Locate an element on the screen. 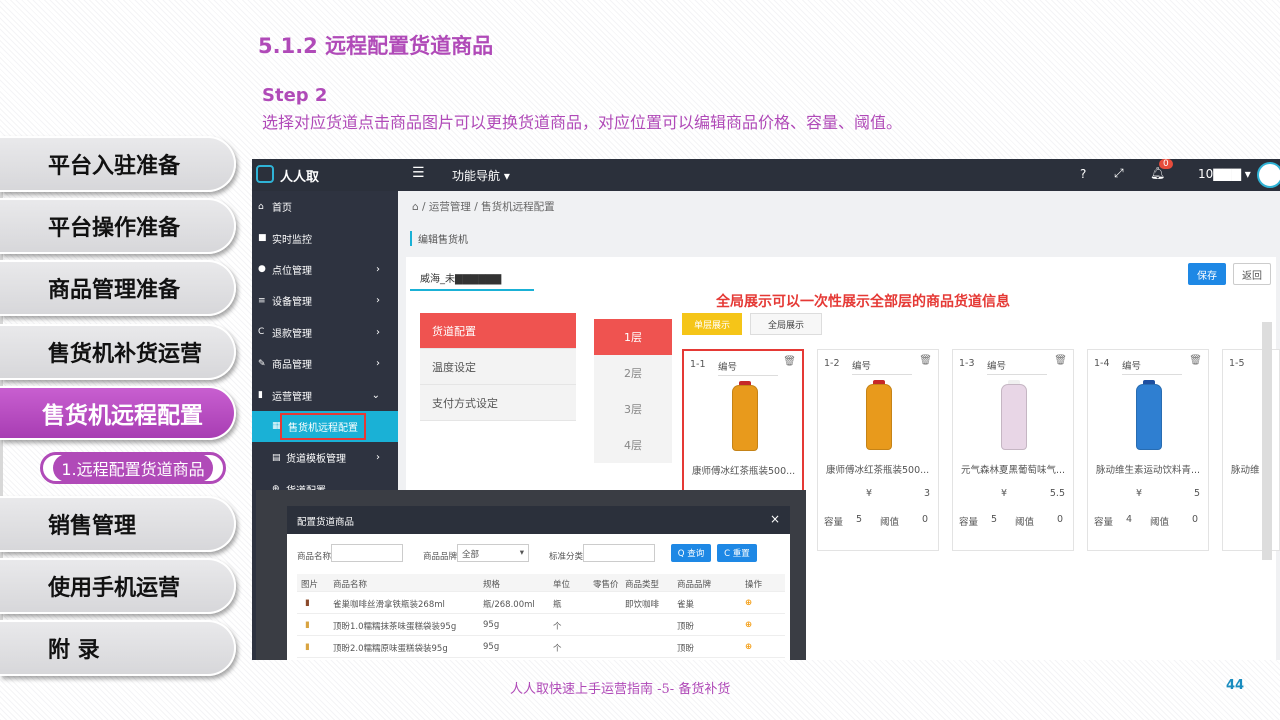 This screenshot has width=1280, height=720. modal-title: 配置货道商品 is located at coordinates (538, 520).